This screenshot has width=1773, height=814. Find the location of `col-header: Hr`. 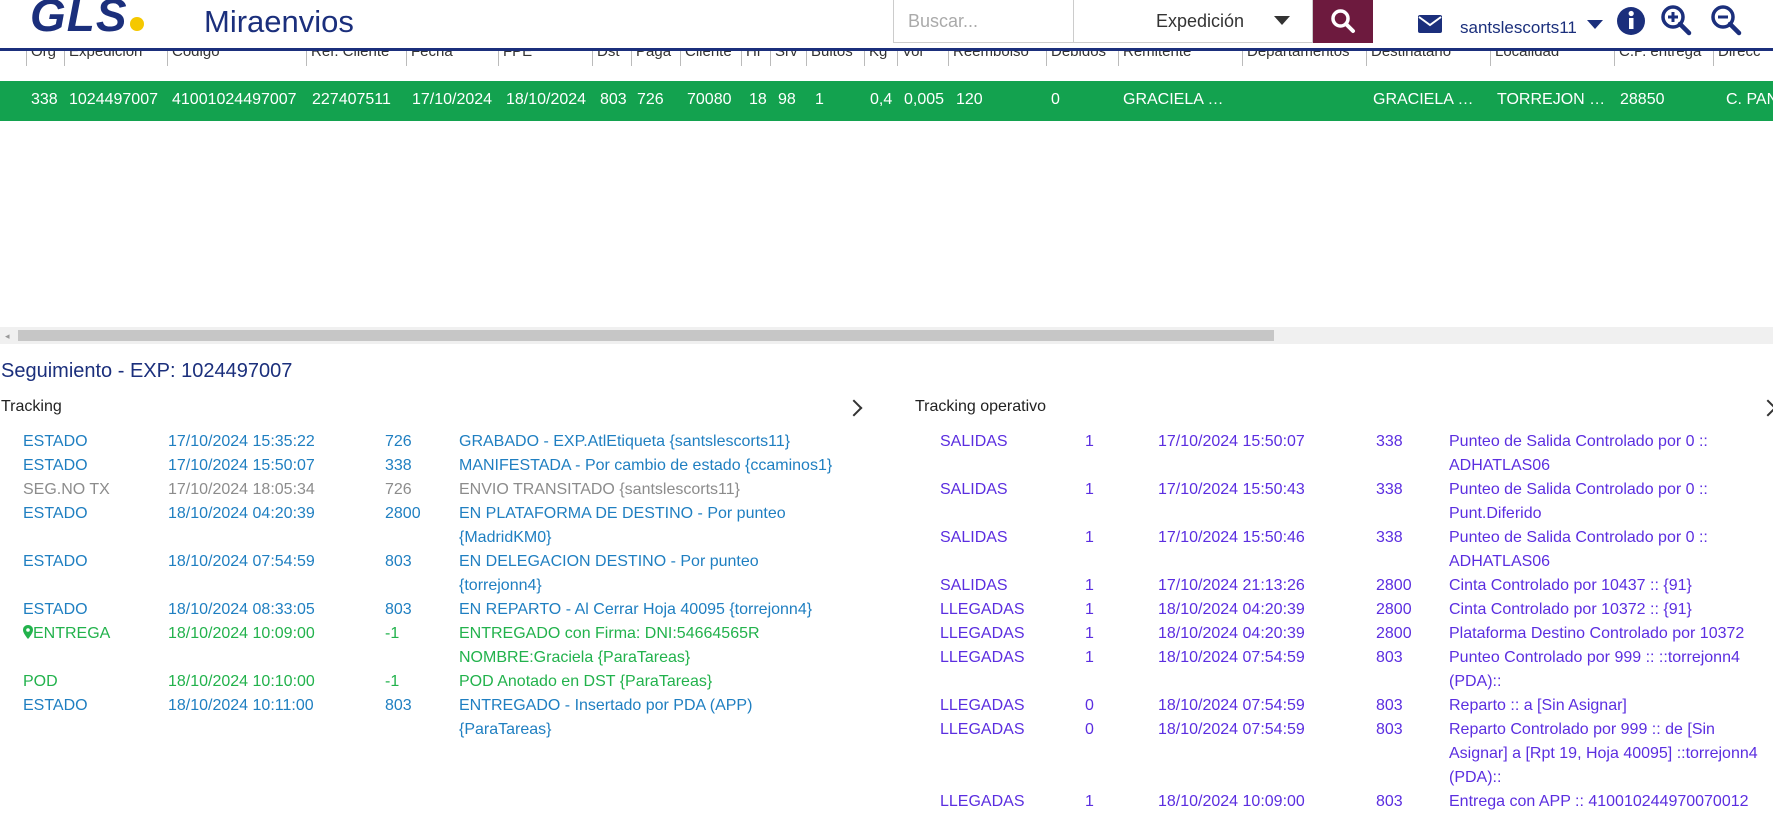

col-header: Hr is located at coordinates (751, 58).